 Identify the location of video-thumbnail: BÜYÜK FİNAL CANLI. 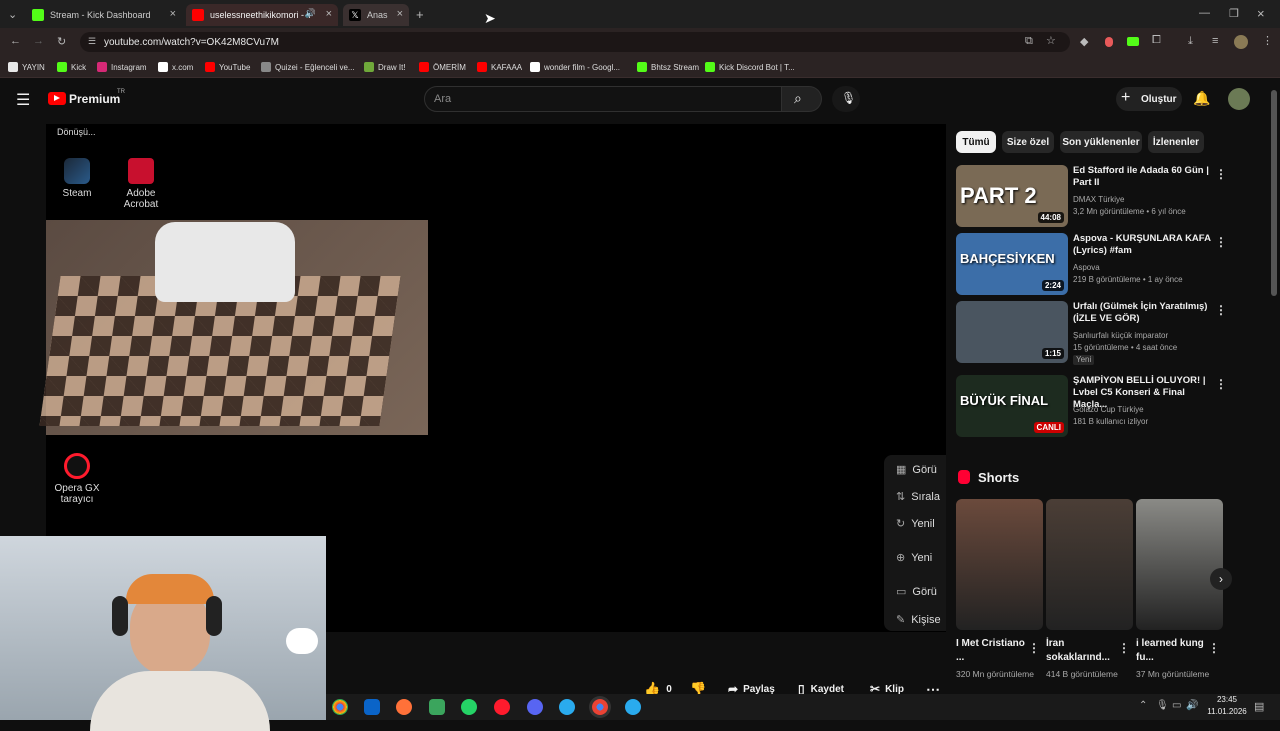
(1012, 406).